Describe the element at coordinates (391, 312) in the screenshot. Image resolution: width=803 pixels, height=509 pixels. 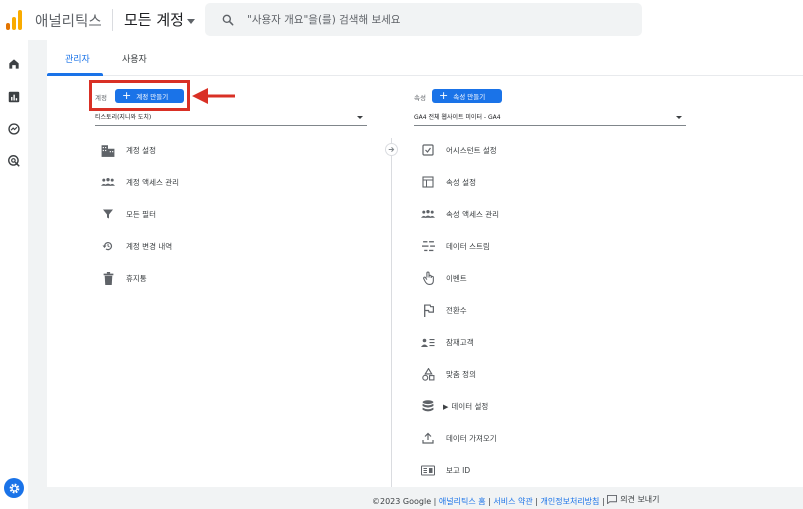
I see `column-divider` at that location.